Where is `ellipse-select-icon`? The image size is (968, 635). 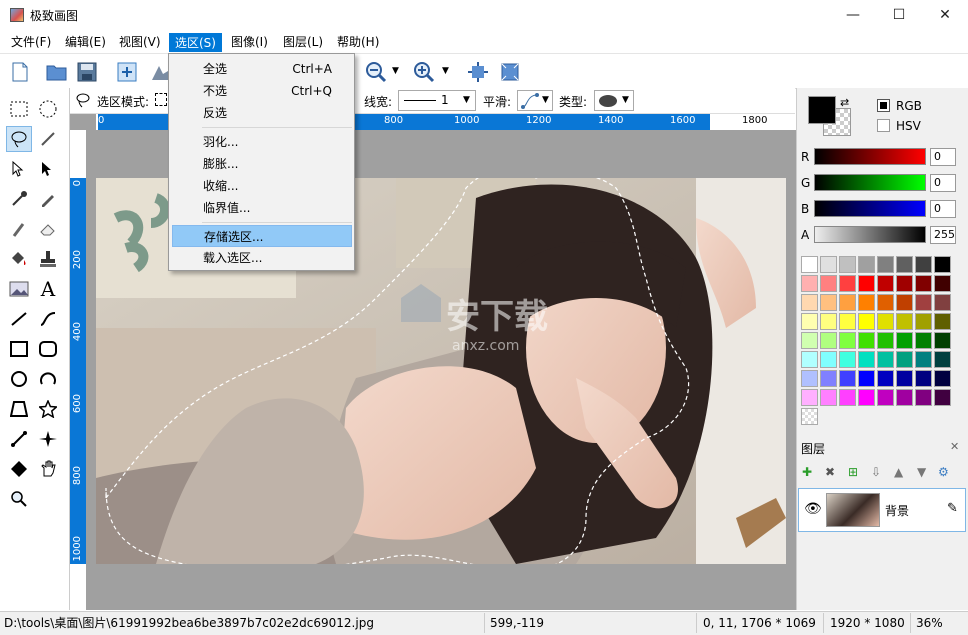
ellipse-select-icon is located at coordinates (48, 109).